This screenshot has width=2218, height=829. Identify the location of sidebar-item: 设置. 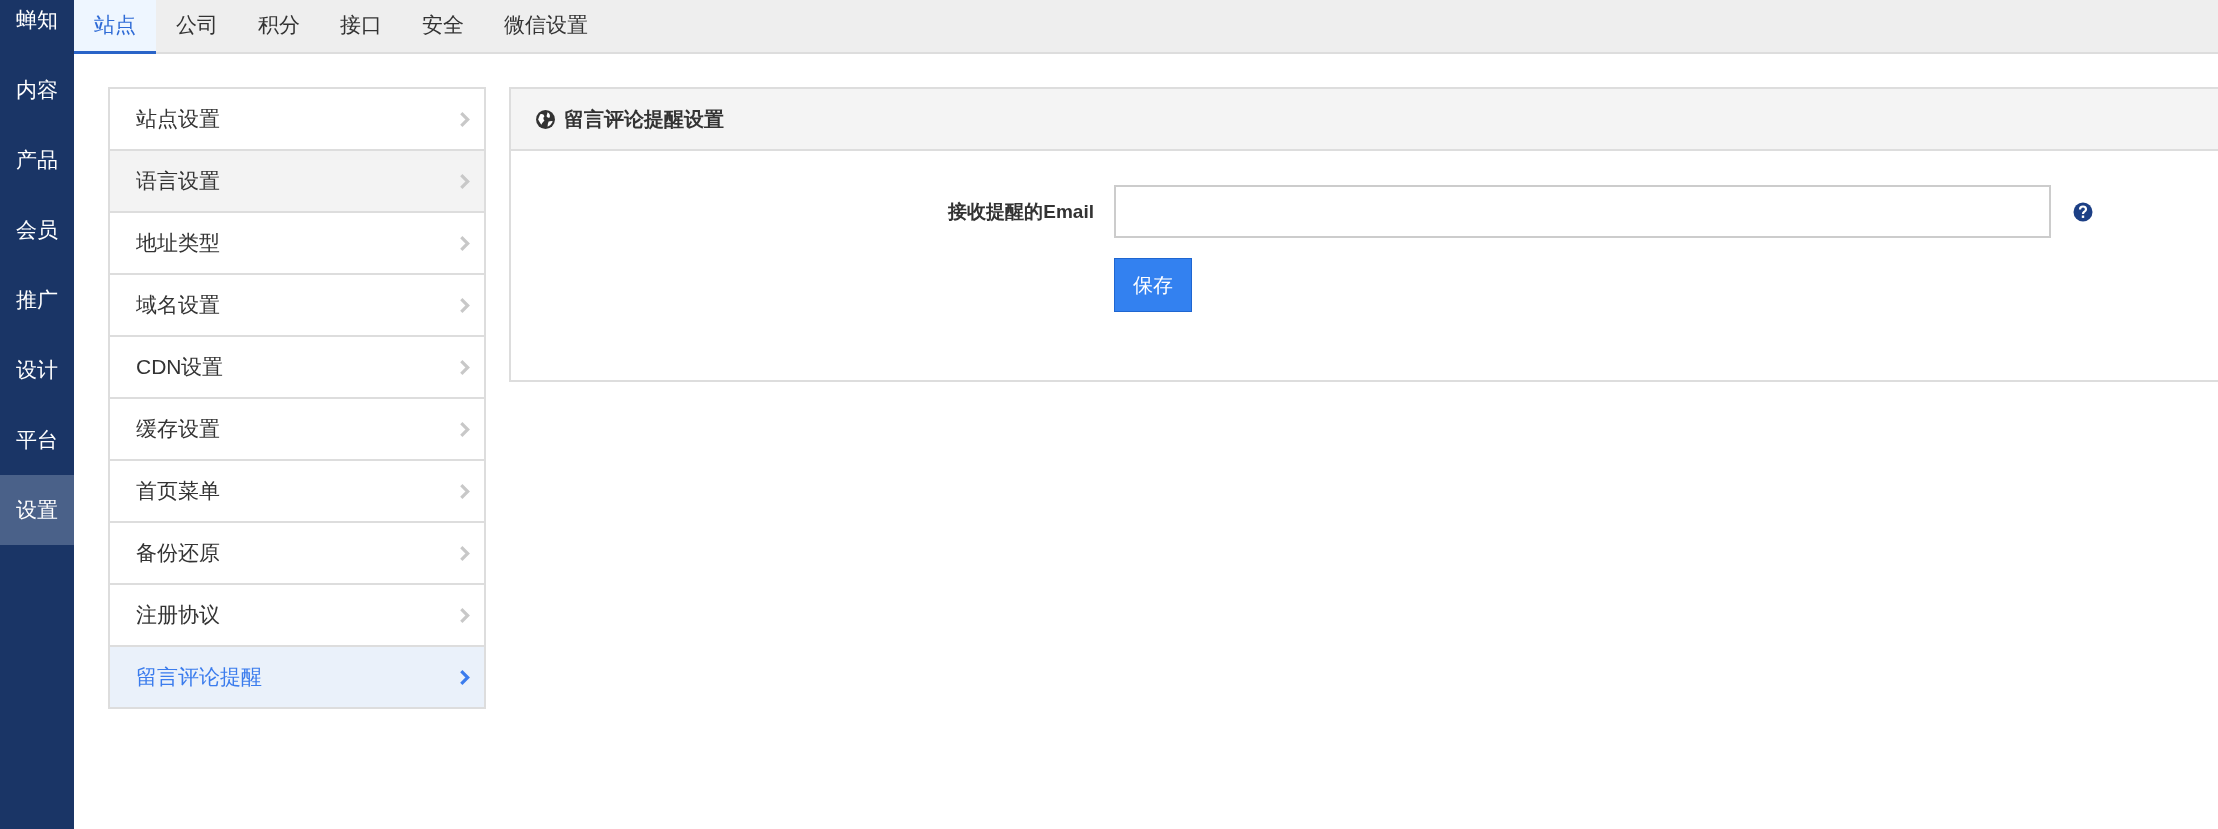
(37, 510).